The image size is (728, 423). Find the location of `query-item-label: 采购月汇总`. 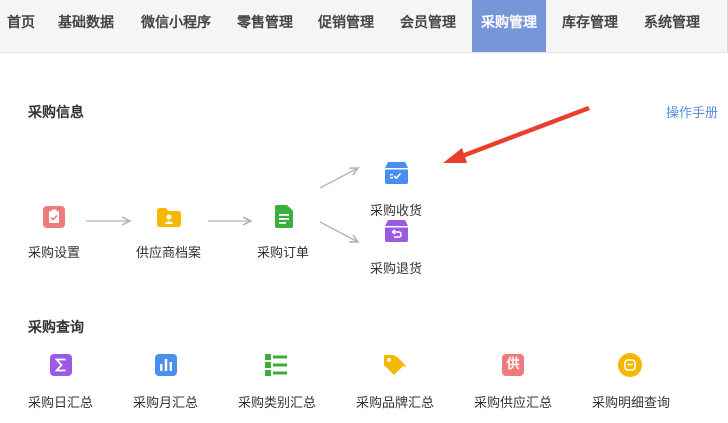

query-item-label: 采购月汇总 is located at coordinates (166, 403).